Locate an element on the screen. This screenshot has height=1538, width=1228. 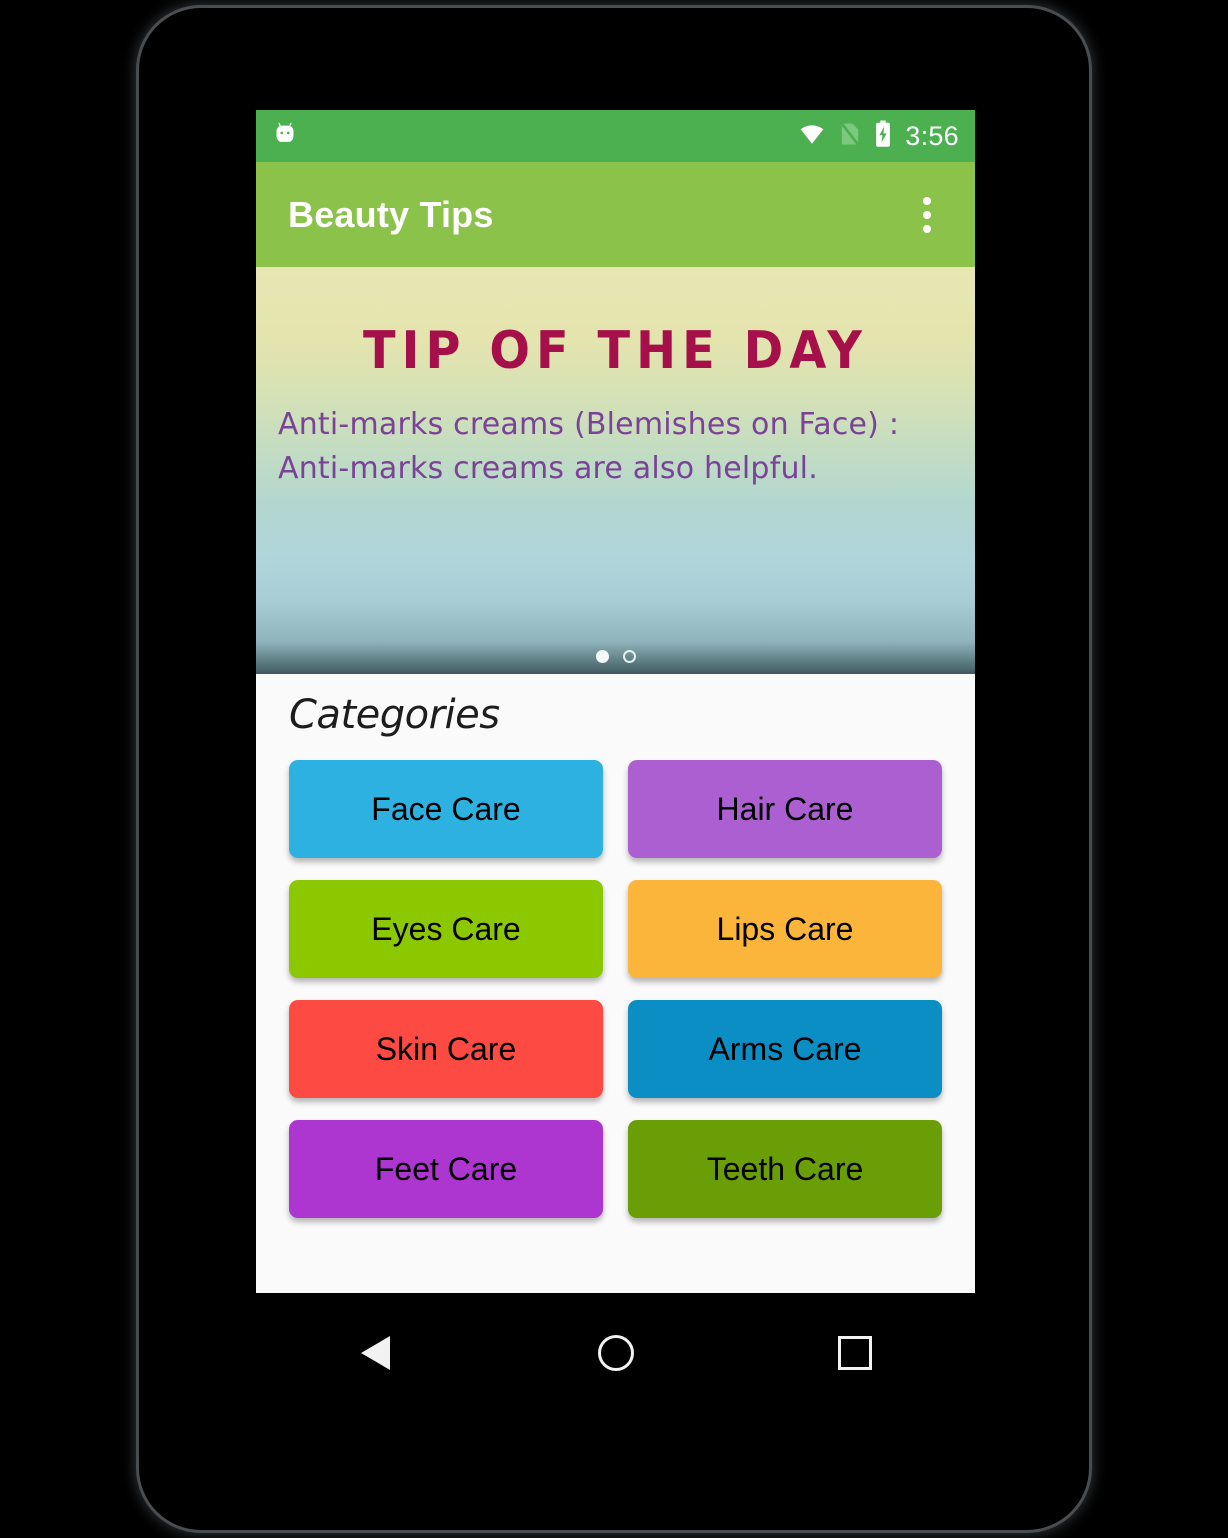
category-button-label: Lips Care is located at coordinates (785, 928).